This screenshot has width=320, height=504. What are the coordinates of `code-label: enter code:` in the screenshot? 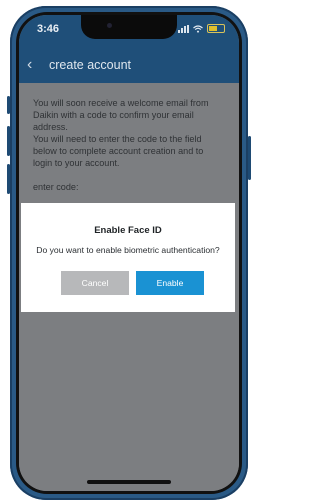 It's located at (56, 187).